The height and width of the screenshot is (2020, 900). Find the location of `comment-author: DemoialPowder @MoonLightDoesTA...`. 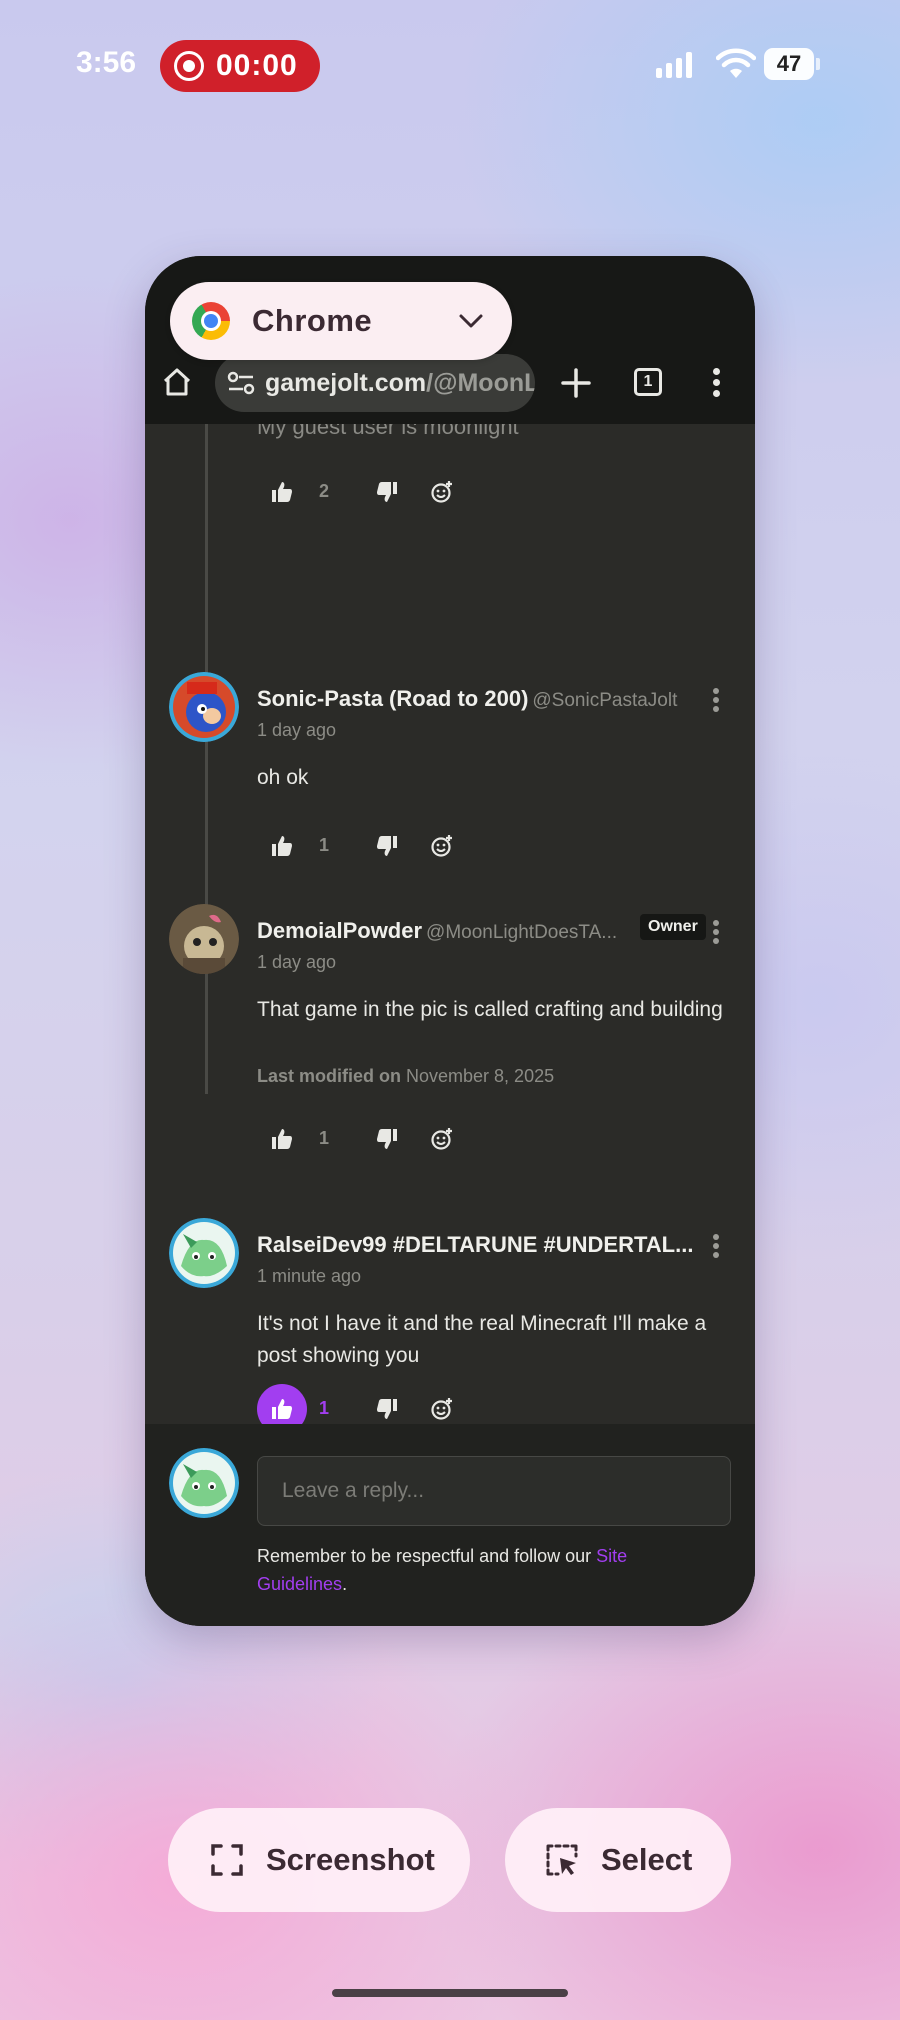

comment-author: DemoialPowder @MoonLightDoesTA... is located at coordinates (437, 931).